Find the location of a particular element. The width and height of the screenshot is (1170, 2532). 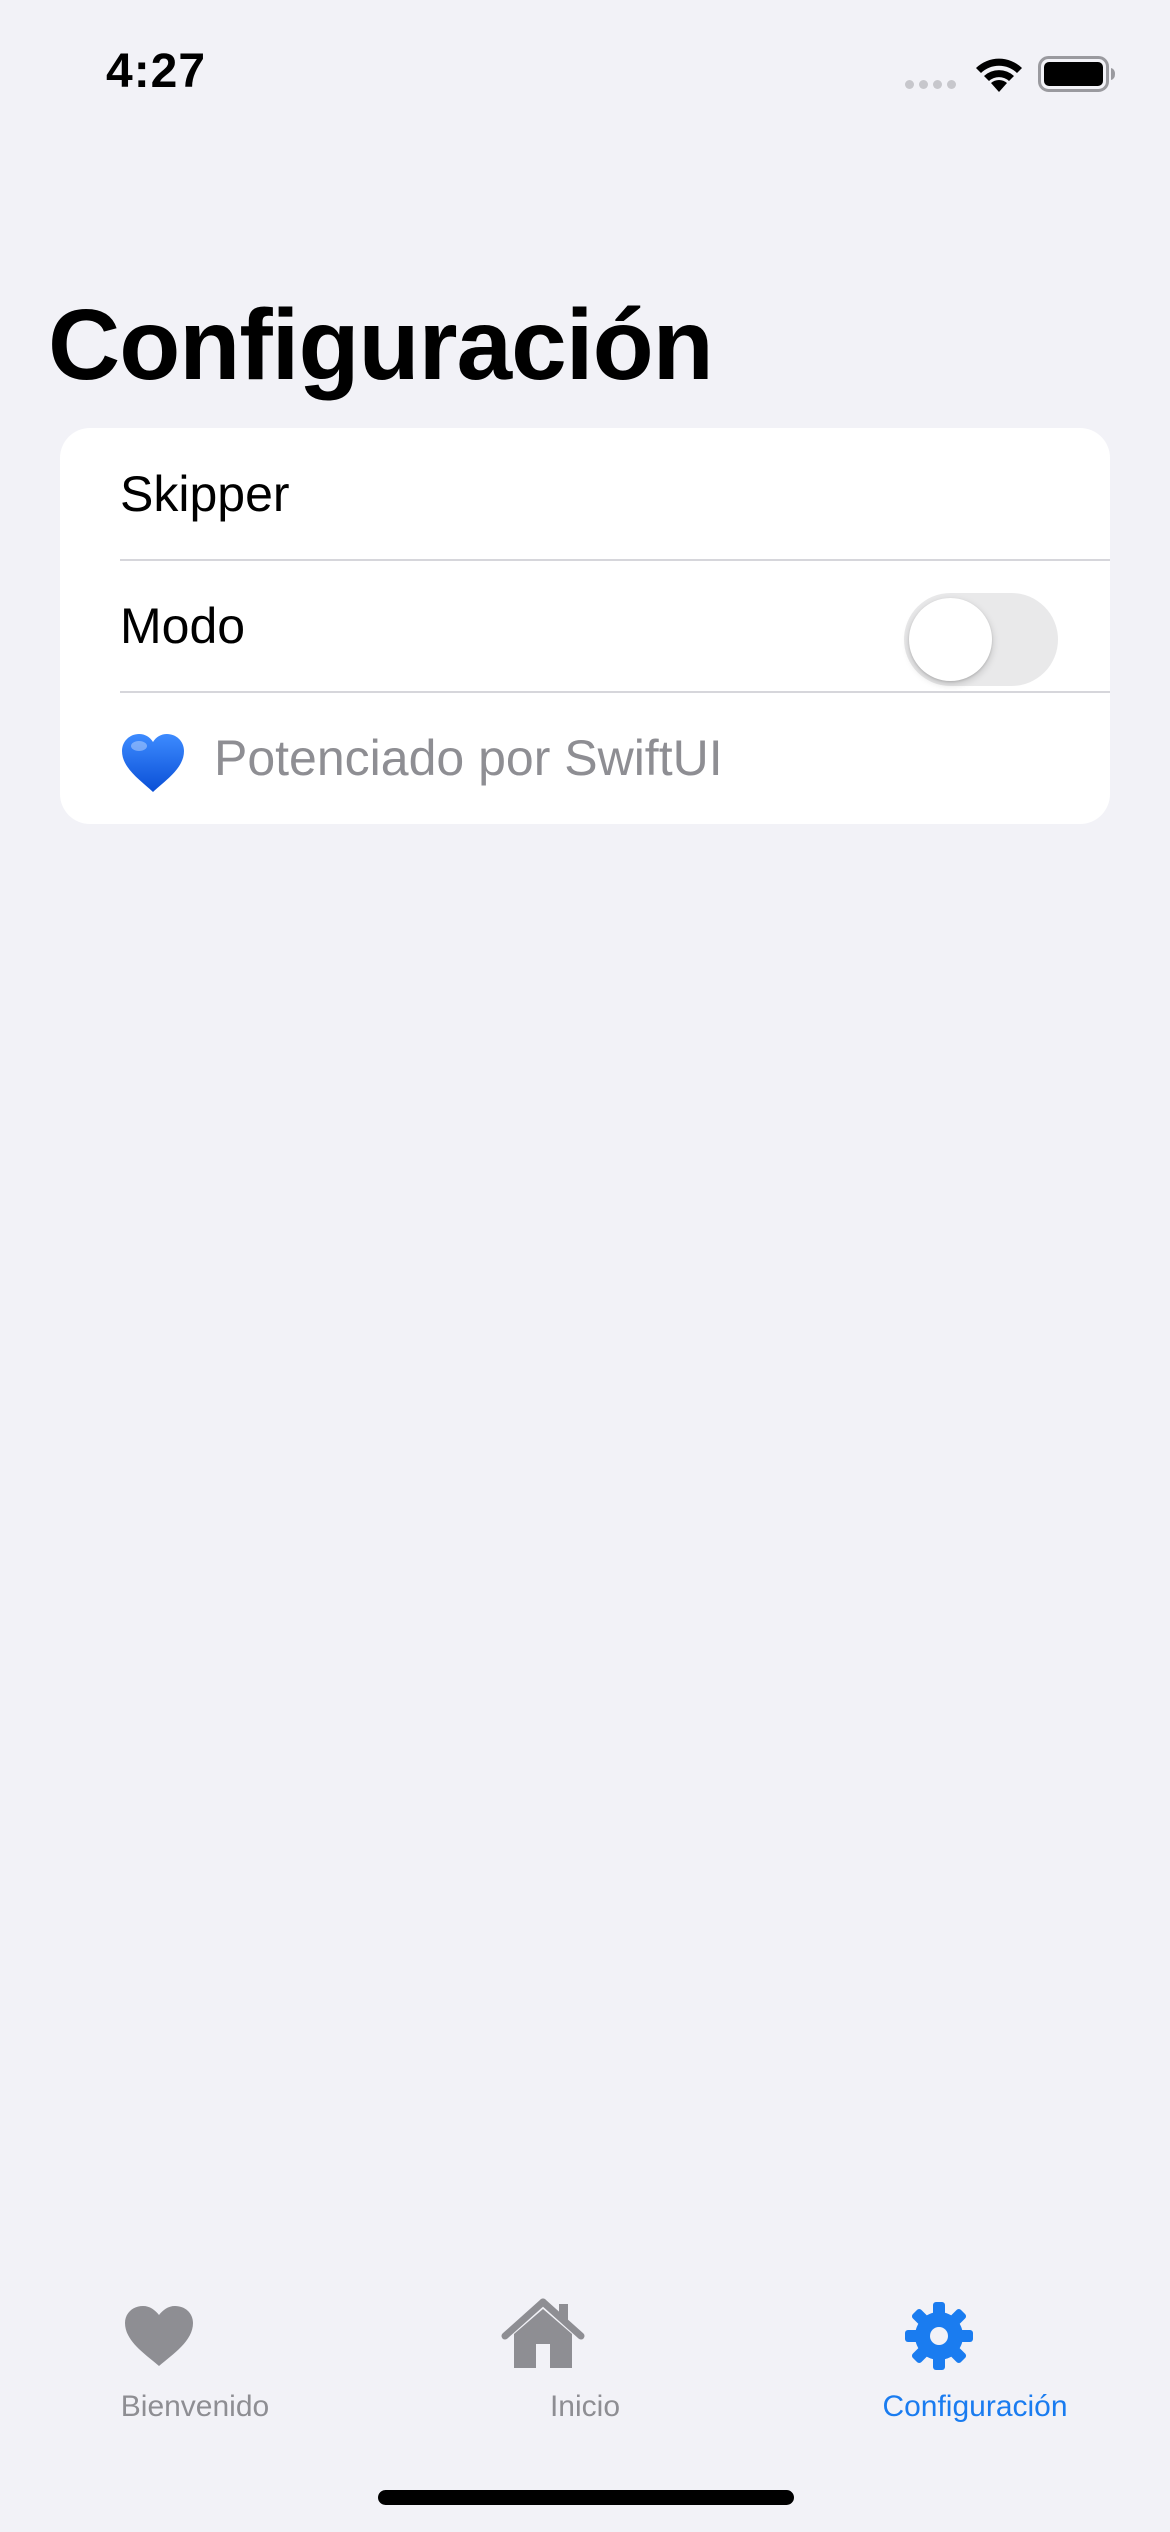

settings-row-modo: Modo is located at coordinates (585, 626).